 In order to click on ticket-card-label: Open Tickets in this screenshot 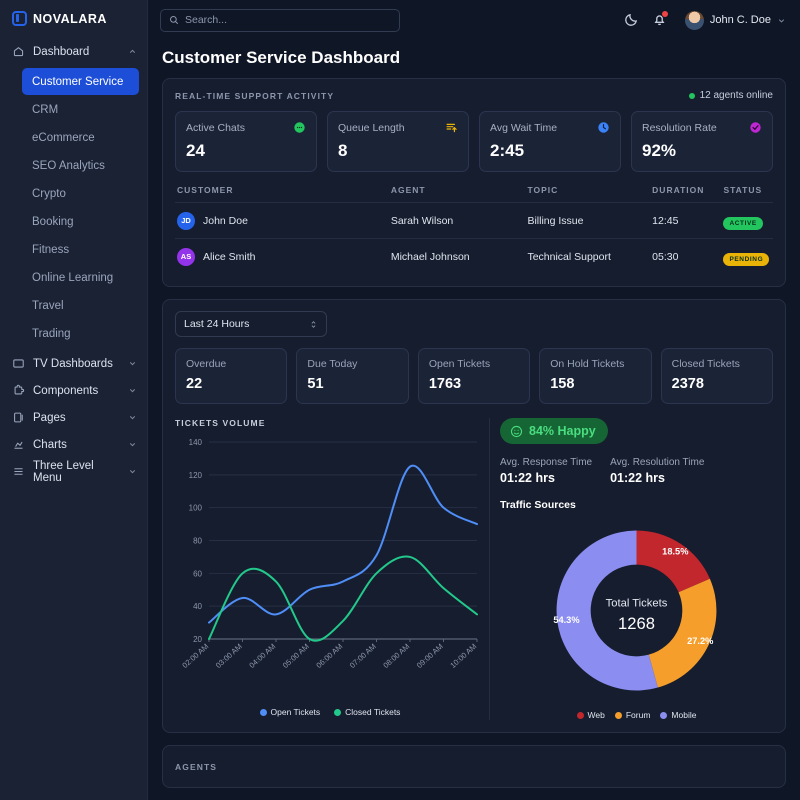, I will do `click(459, 364)`.